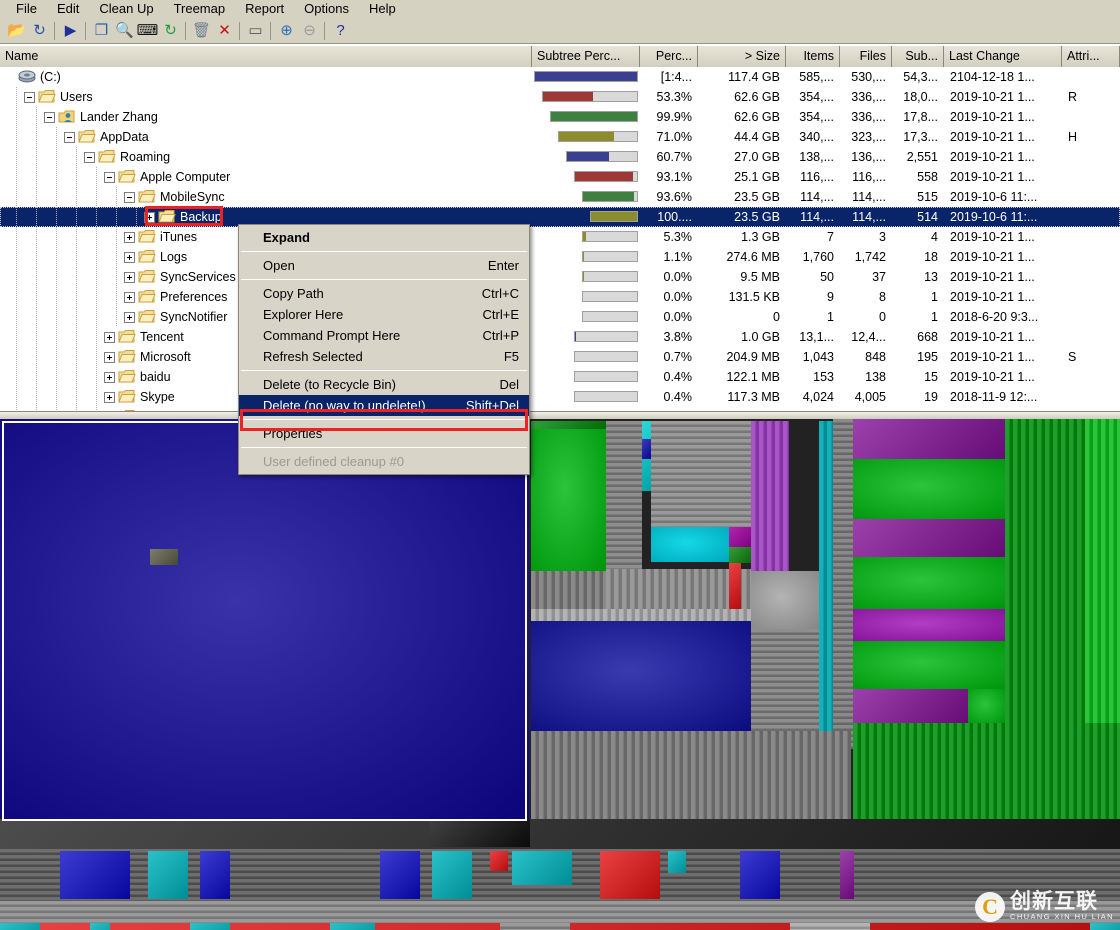 Image resolution: width=1120 pixels, height=930 pixels. I want to click on open-folder-icon: 📂, so click(16, 31).